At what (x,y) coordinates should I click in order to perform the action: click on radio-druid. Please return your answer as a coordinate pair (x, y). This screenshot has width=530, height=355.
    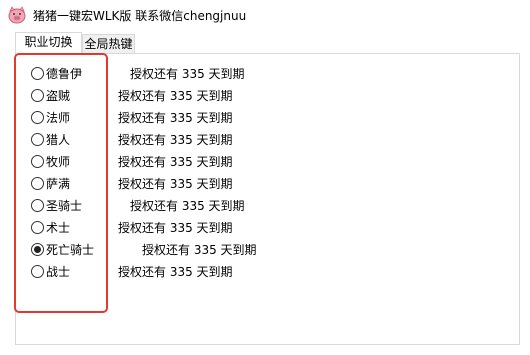
    Looking at the image, I should click on (37, 73).